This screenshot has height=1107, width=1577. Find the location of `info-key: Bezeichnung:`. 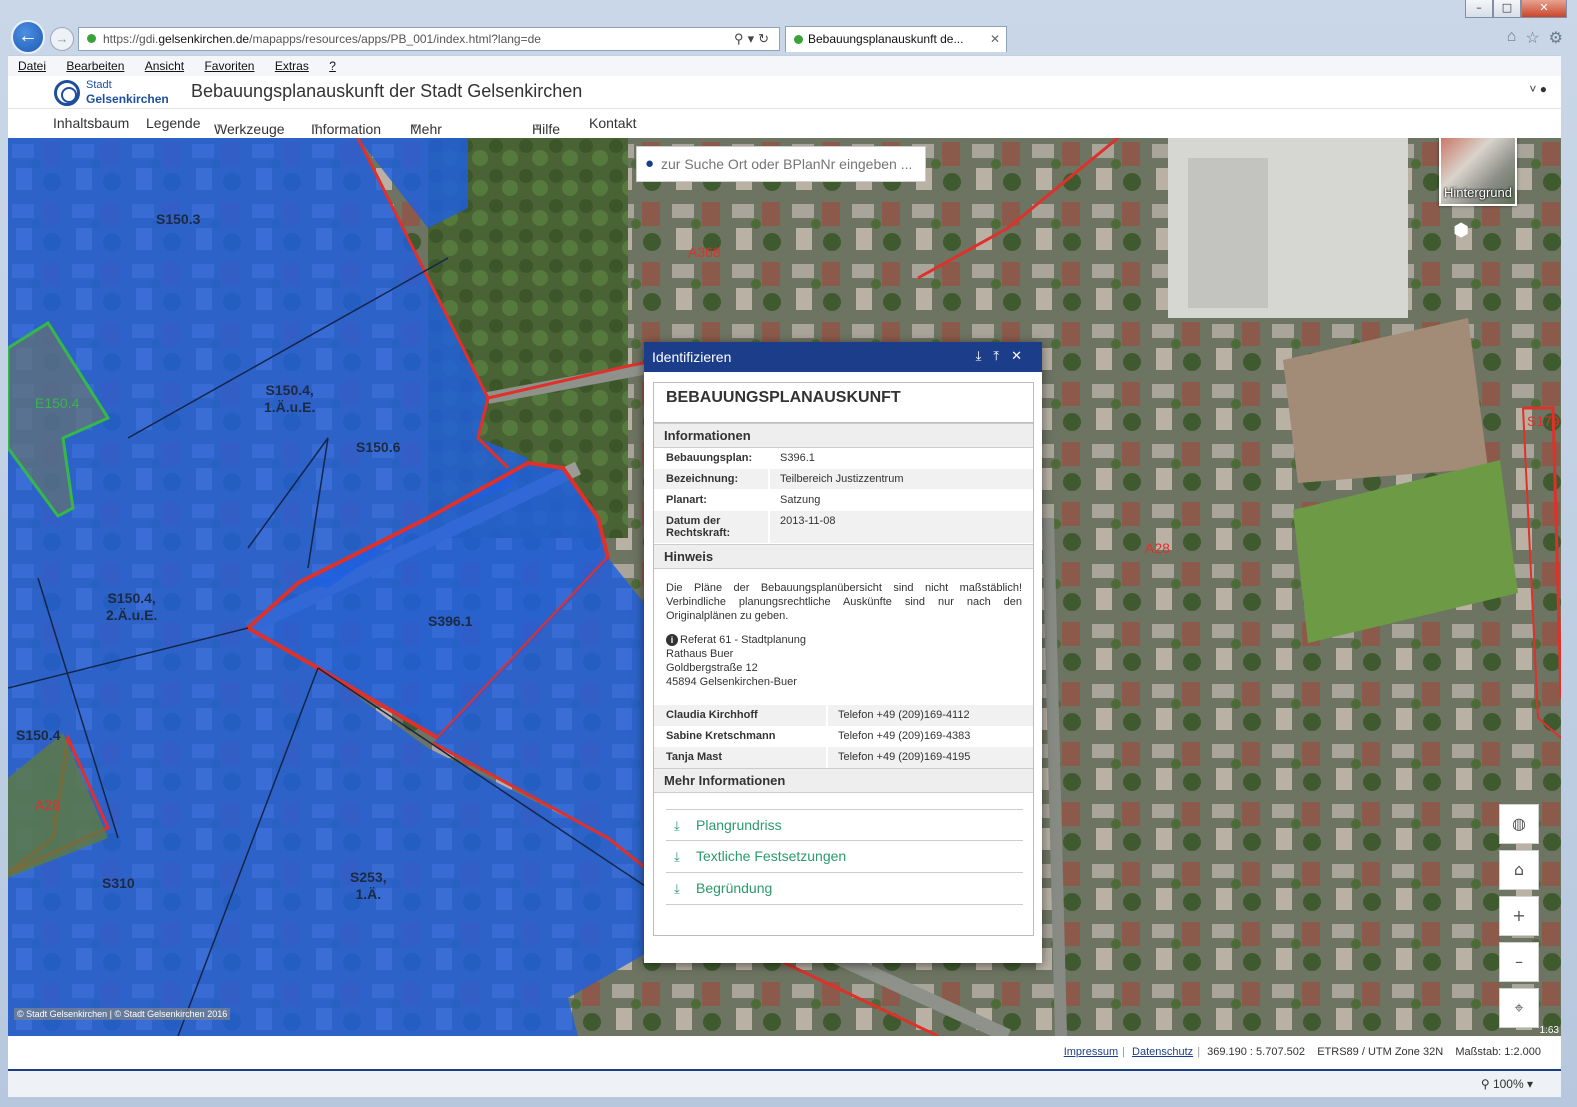

info-key: Bezeichnung: is located at coordinates (702, 479).